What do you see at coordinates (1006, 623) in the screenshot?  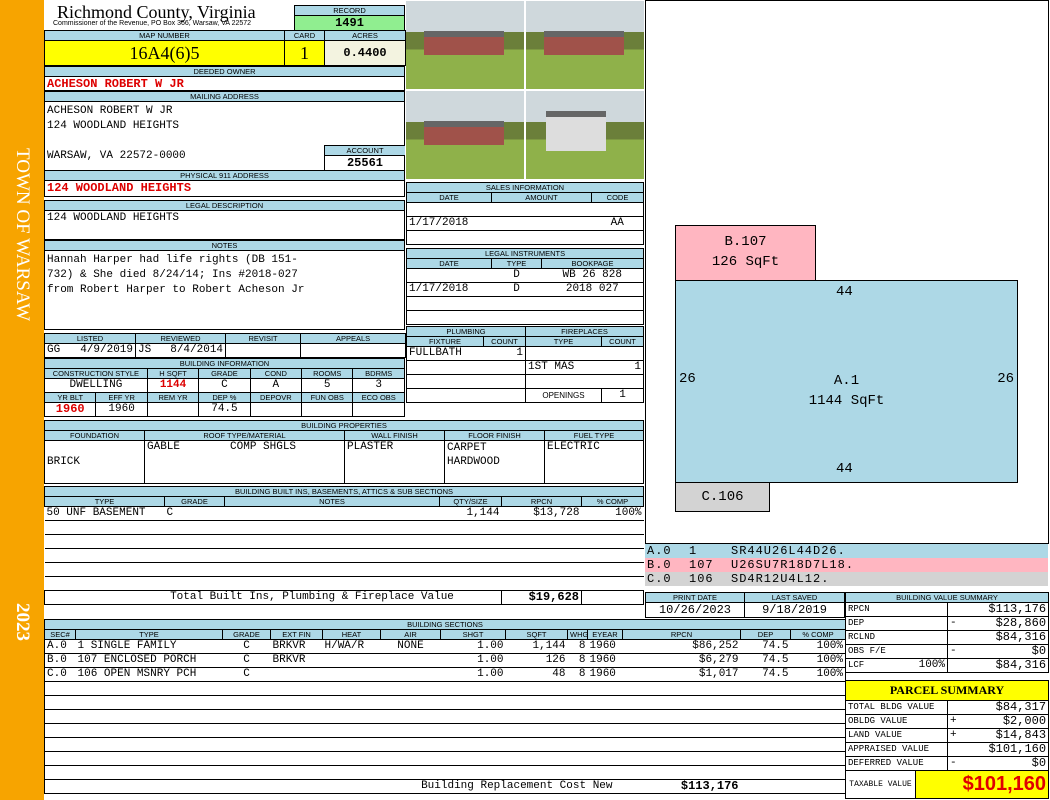 I see `summary-value: $28,860` at bounding box center [1006, 623].